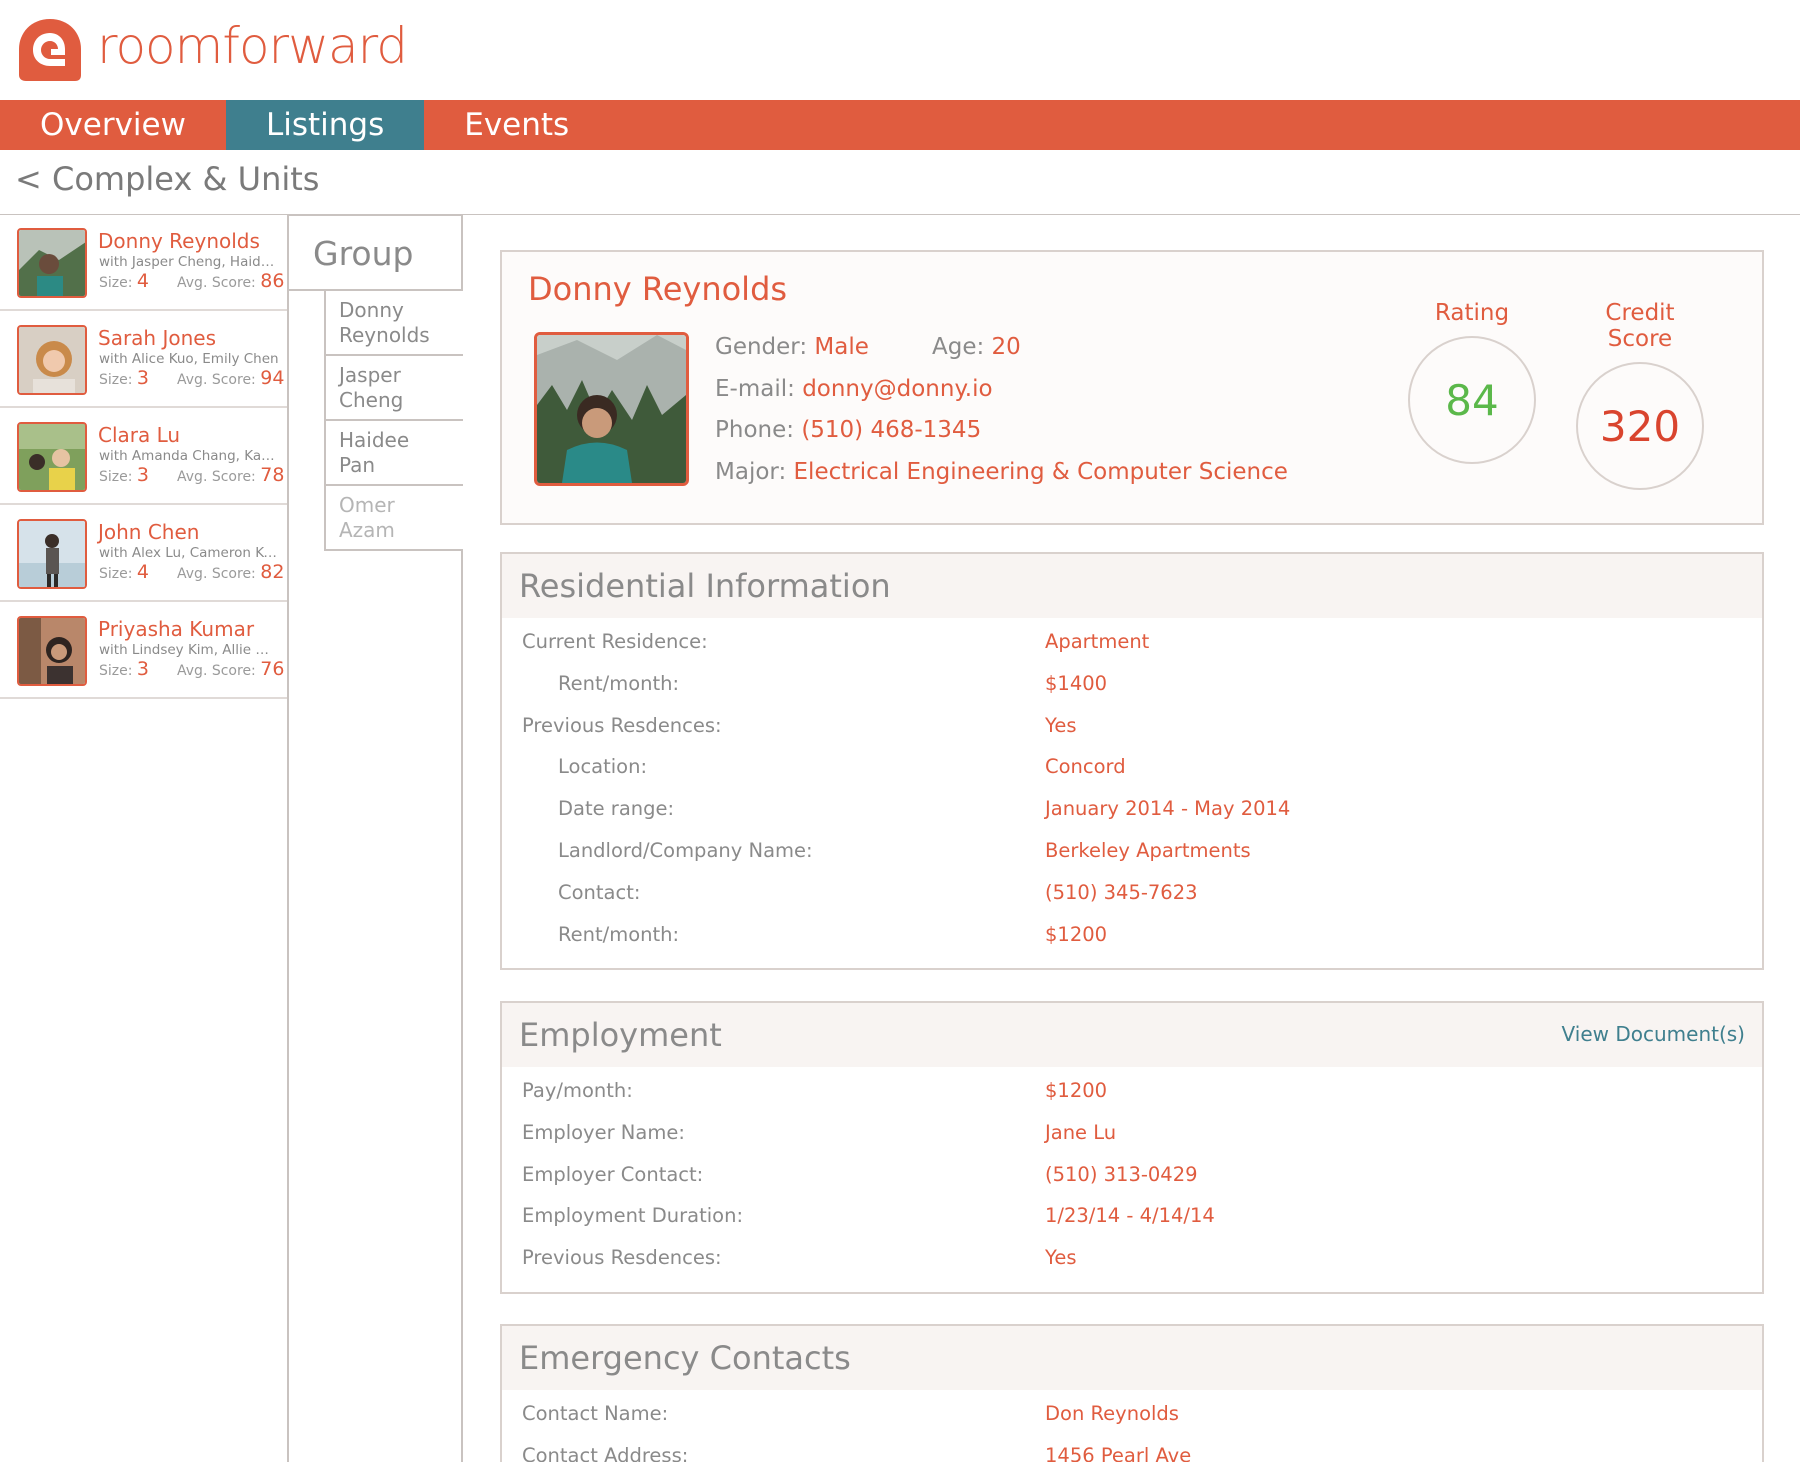 This screenshot has width=1800, height=1462. Describe the element at coordinates (897, 389) in the screenshot. I see `email-link: donny@donny.io` at that location.